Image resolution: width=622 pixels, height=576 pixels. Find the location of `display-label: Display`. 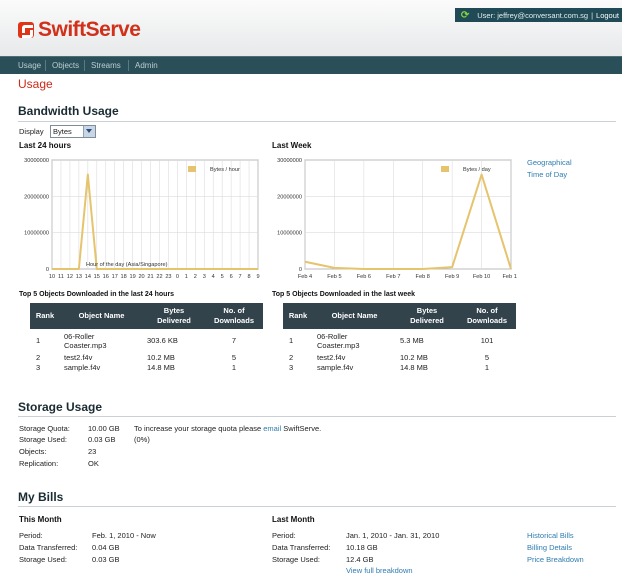

display-label: Display is located at coordinates (31, 131).